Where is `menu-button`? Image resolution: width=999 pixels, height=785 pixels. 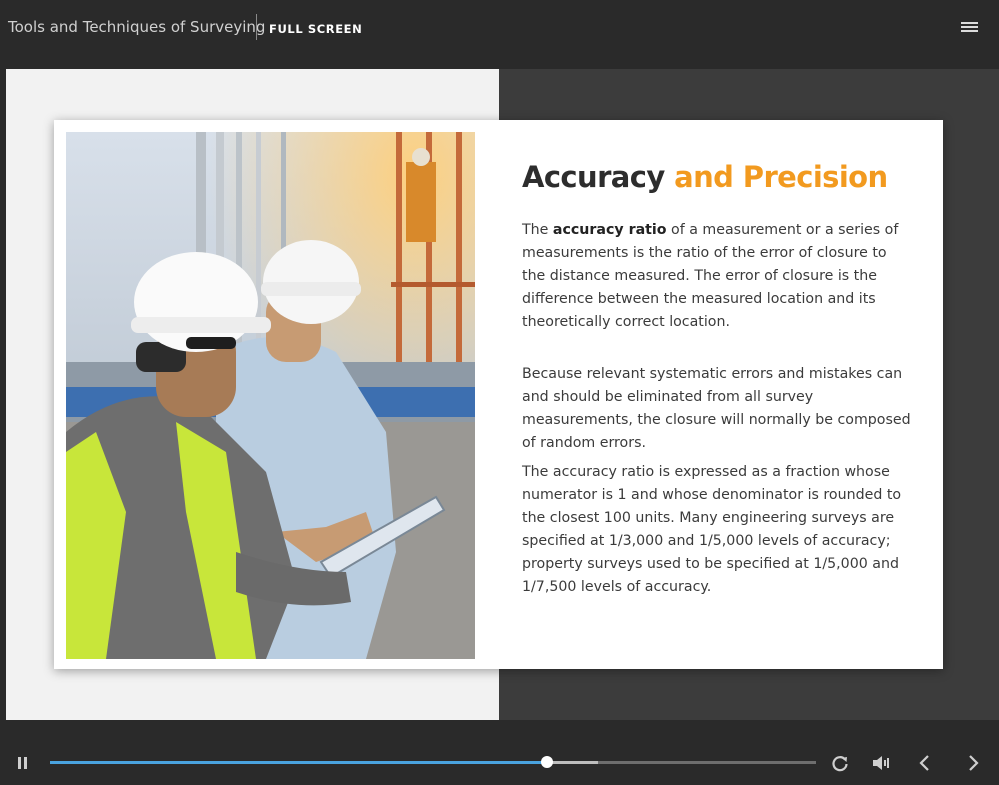 menu-button is located at coordinates (970, 28).